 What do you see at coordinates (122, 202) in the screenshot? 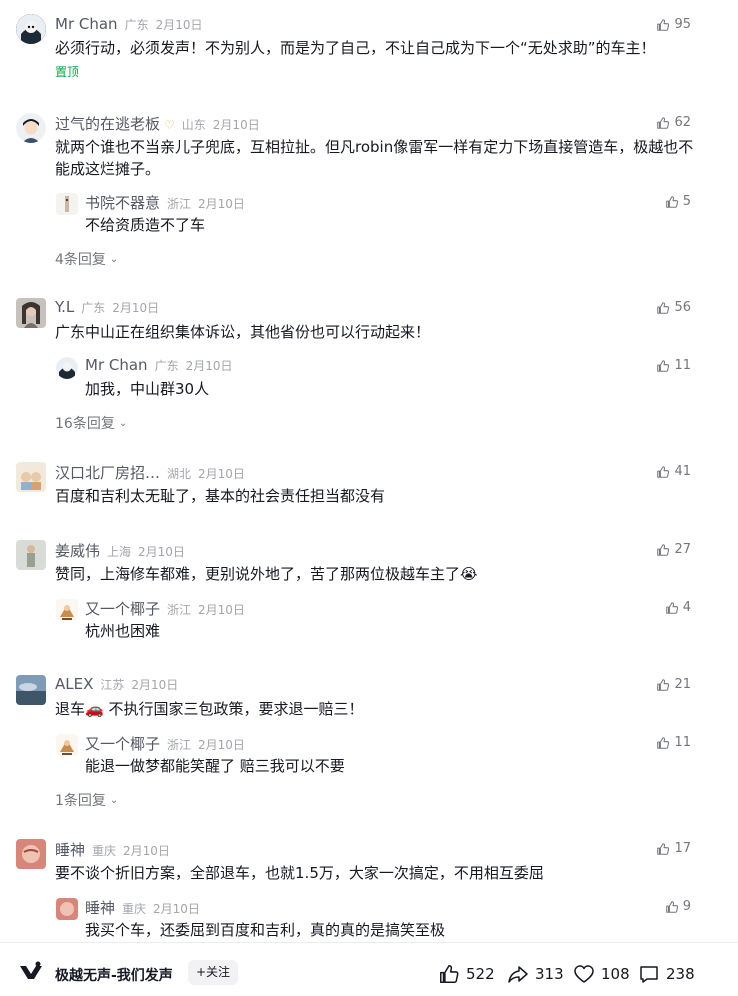
I see `reply-author: 书院不器意` at bounding box center [122, 202].